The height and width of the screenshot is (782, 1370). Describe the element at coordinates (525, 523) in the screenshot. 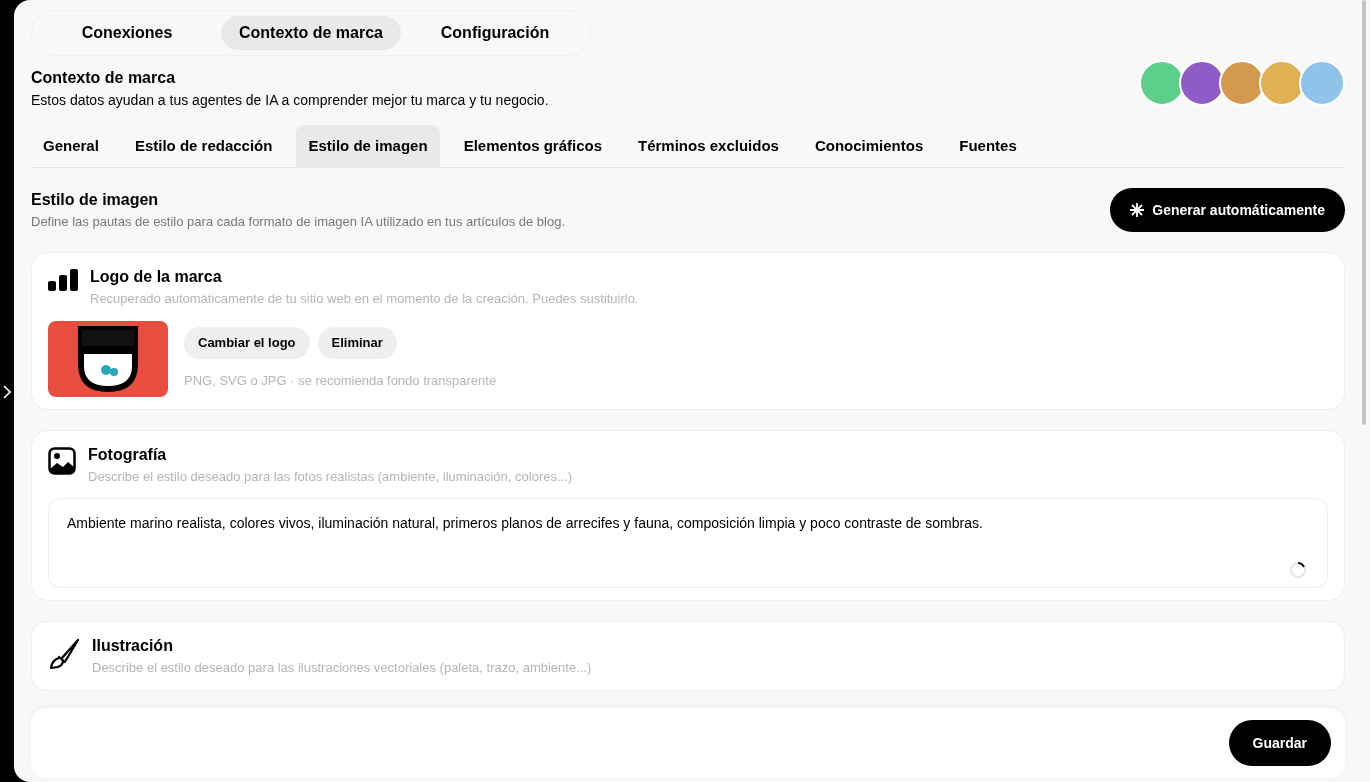

I see `text-area-value: Ambiente marino realista, colores vivos, iluminación natural, primeros planos de arrecifes y fauna, composición limpia y poco contraste de sombras.` at that location.